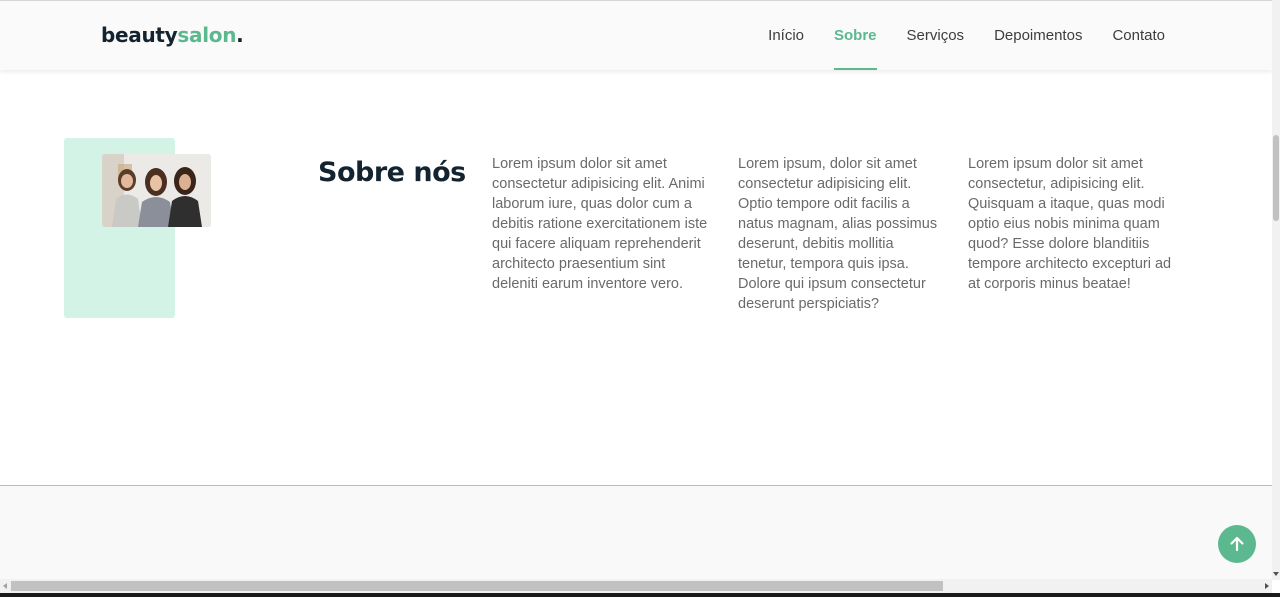  Describe the element at coordinates (1138, 36) in the screenshot. I see `nav-item-contato: Contato` at that location.